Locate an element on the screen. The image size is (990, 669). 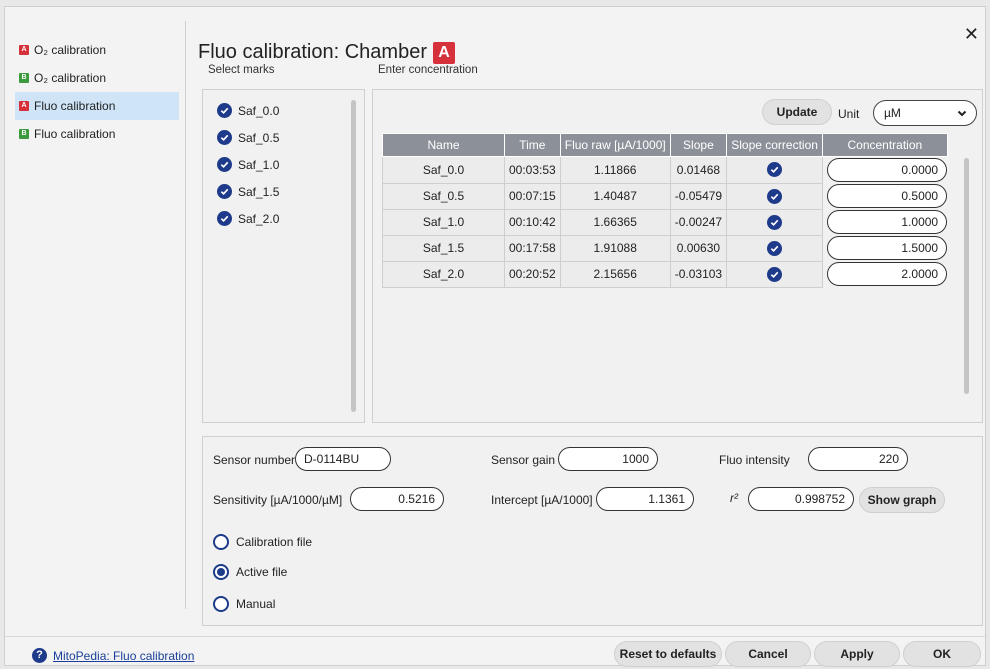
table-row: Saf_2.0 00:20:52 2.15656 -0.03103 2.0000 is located at coordinates (665, 274).